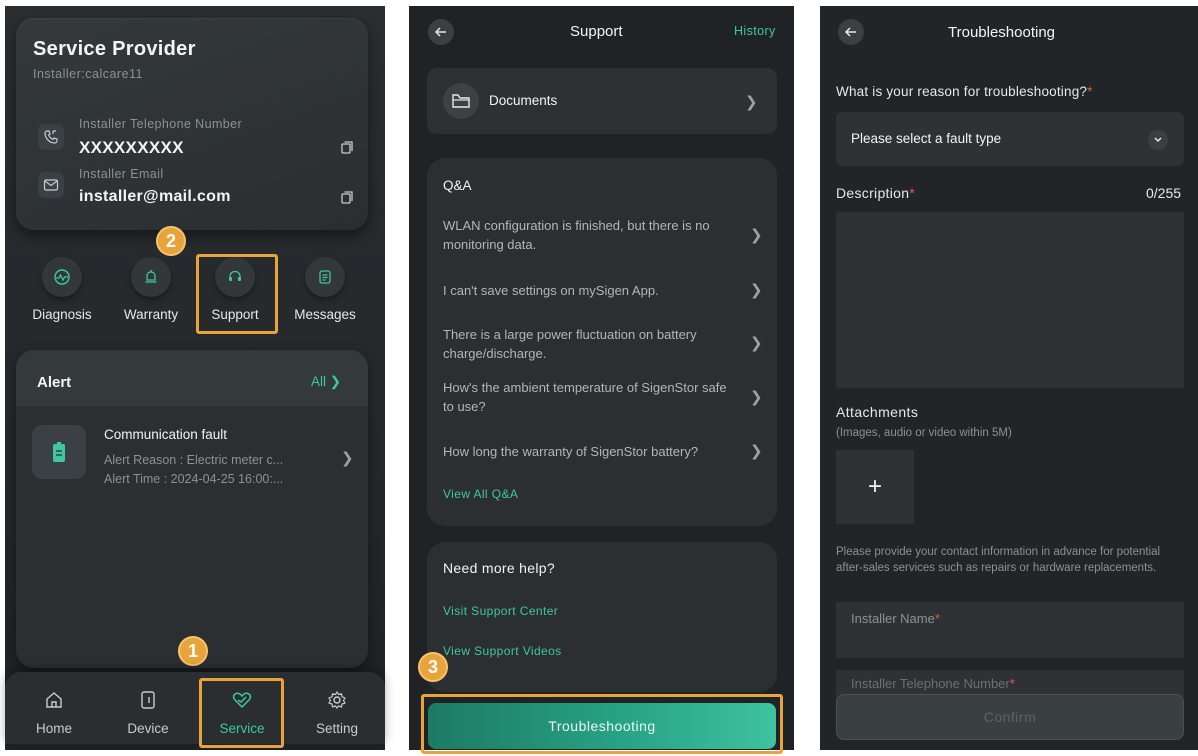 The image size is (1198, 756). I want to click on alert-card, so click(192, 509).